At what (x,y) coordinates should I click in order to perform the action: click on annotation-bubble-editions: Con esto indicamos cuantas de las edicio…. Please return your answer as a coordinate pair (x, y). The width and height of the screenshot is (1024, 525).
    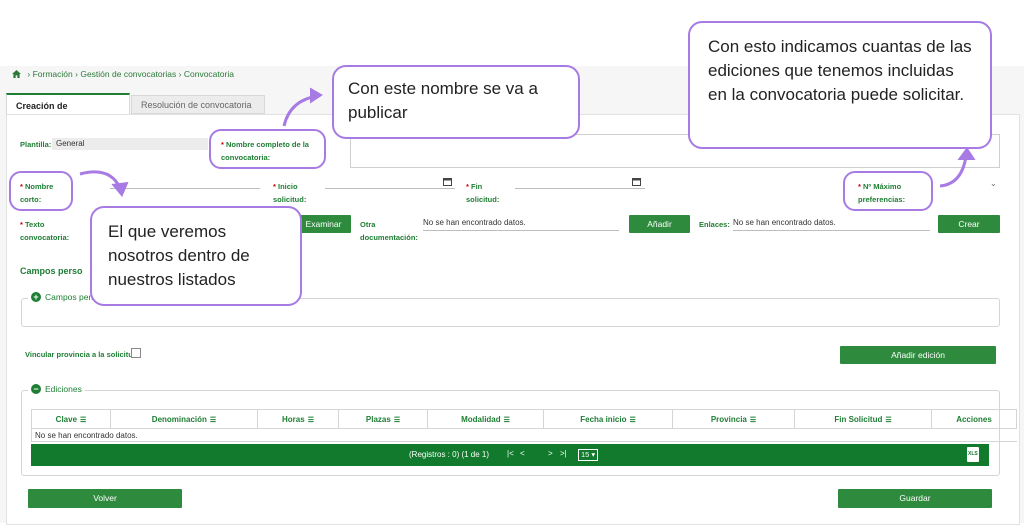
    Looking at the image, I should click on (840, 85).